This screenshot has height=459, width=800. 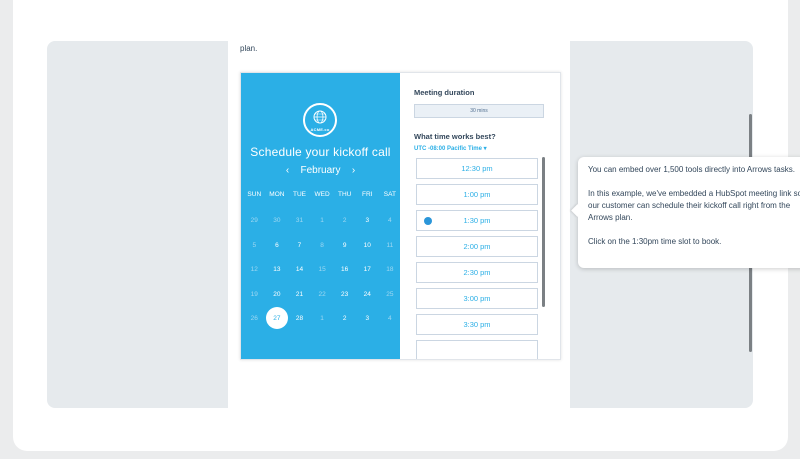 I want to click on calendar-day: 7, so click(x=299, y=246).